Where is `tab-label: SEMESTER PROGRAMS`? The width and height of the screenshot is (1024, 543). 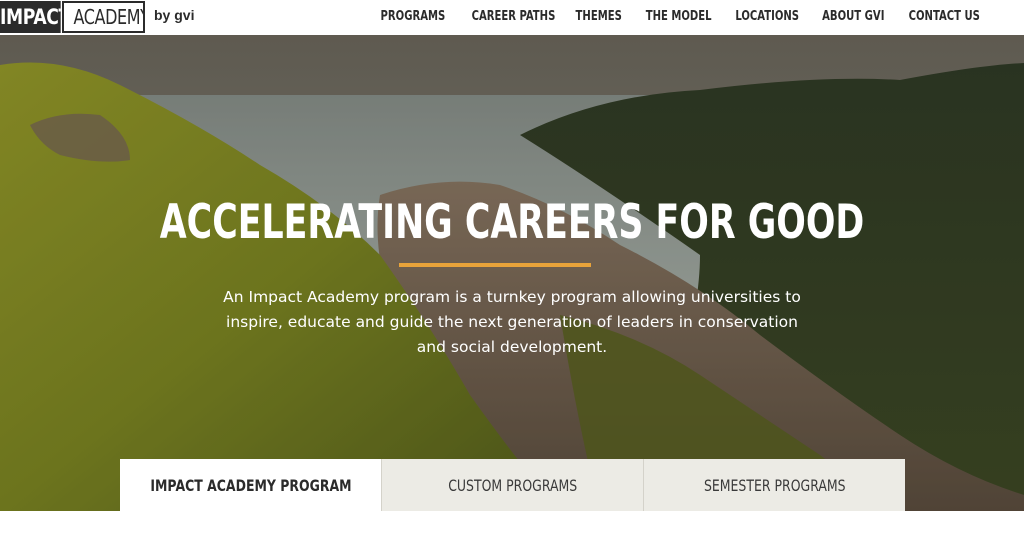
tab-label: SEMESTER PROGRAMS is located at coordinates (774, 485).